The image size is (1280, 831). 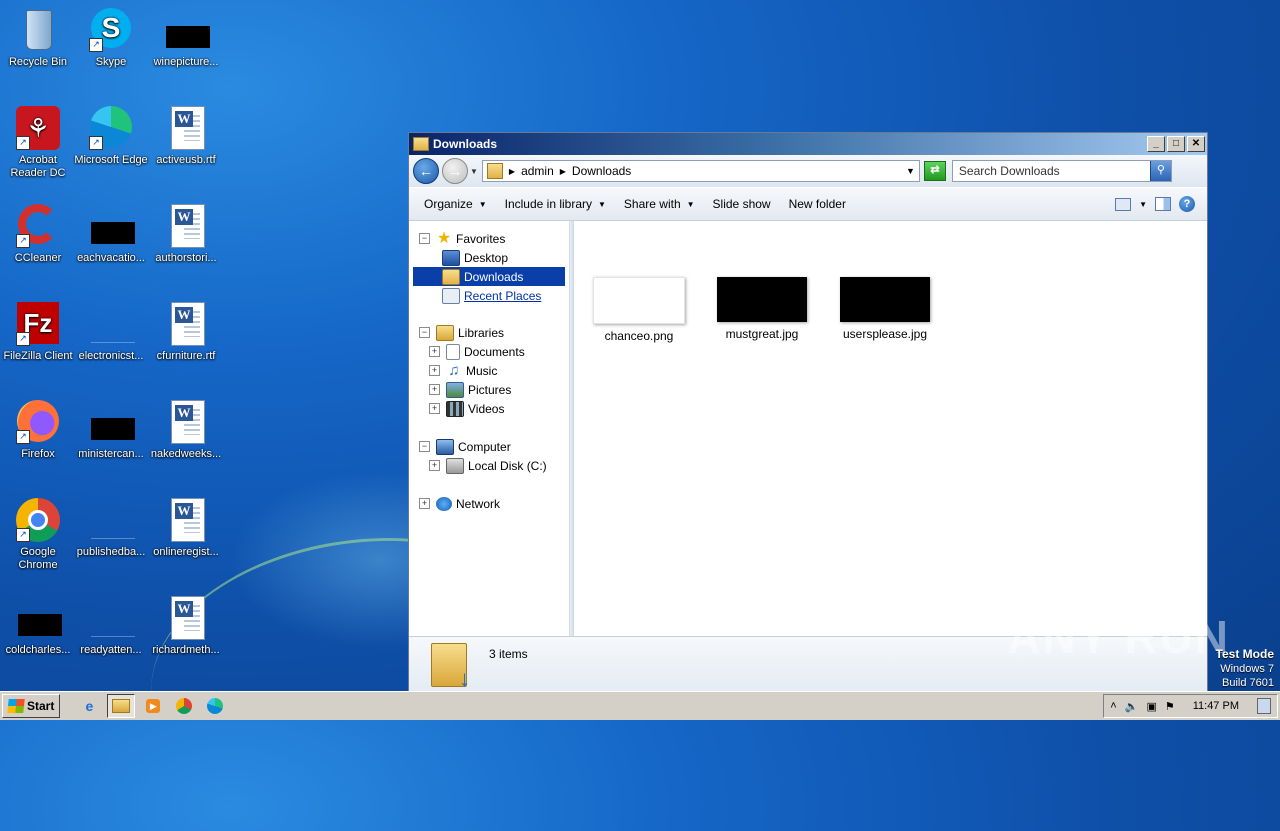 I want to click on desktop-icon-ccleaner: ↗ CCleaner, so click(x=38, y=233).